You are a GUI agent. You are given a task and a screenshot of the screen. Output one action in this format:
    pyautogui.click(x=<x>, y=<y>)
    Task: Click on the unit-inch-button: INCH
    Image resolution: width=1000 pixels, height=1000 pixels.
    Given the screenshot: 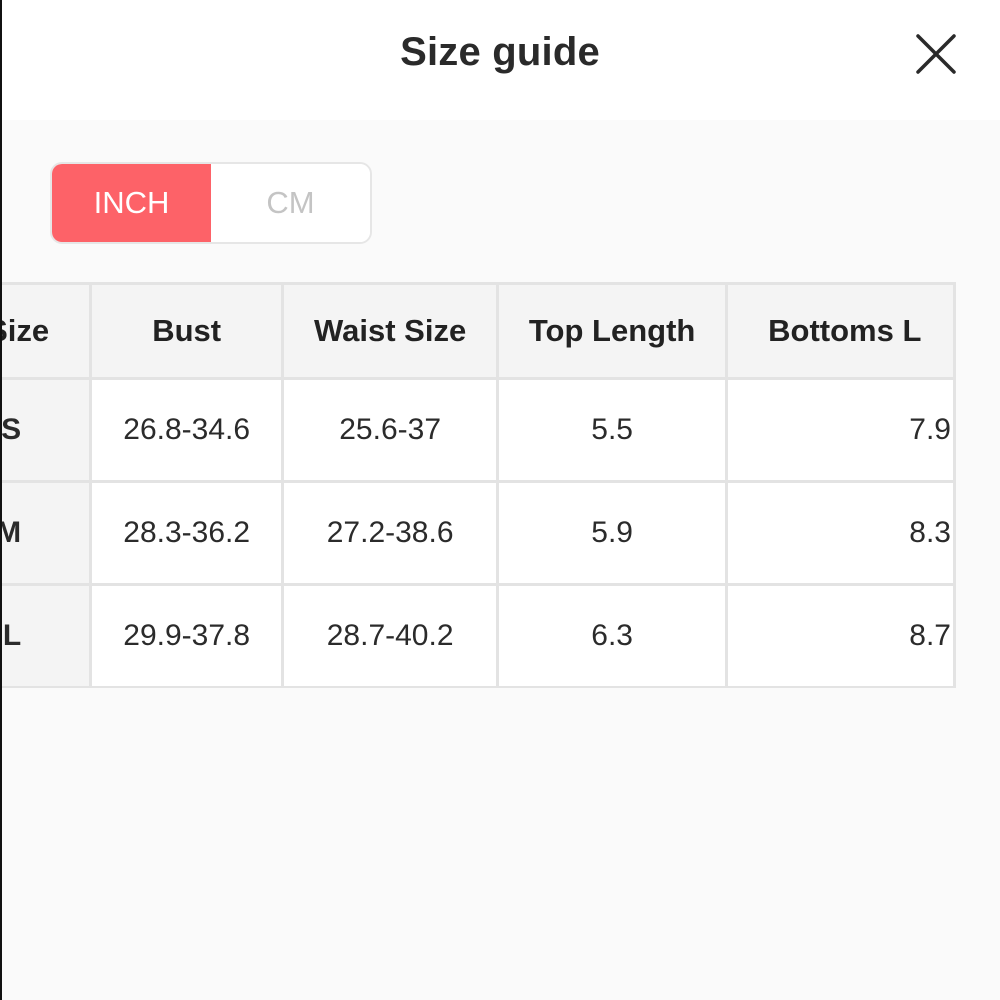 What is the action you would take?
    pyautogui.click(x=131, y=203)
    